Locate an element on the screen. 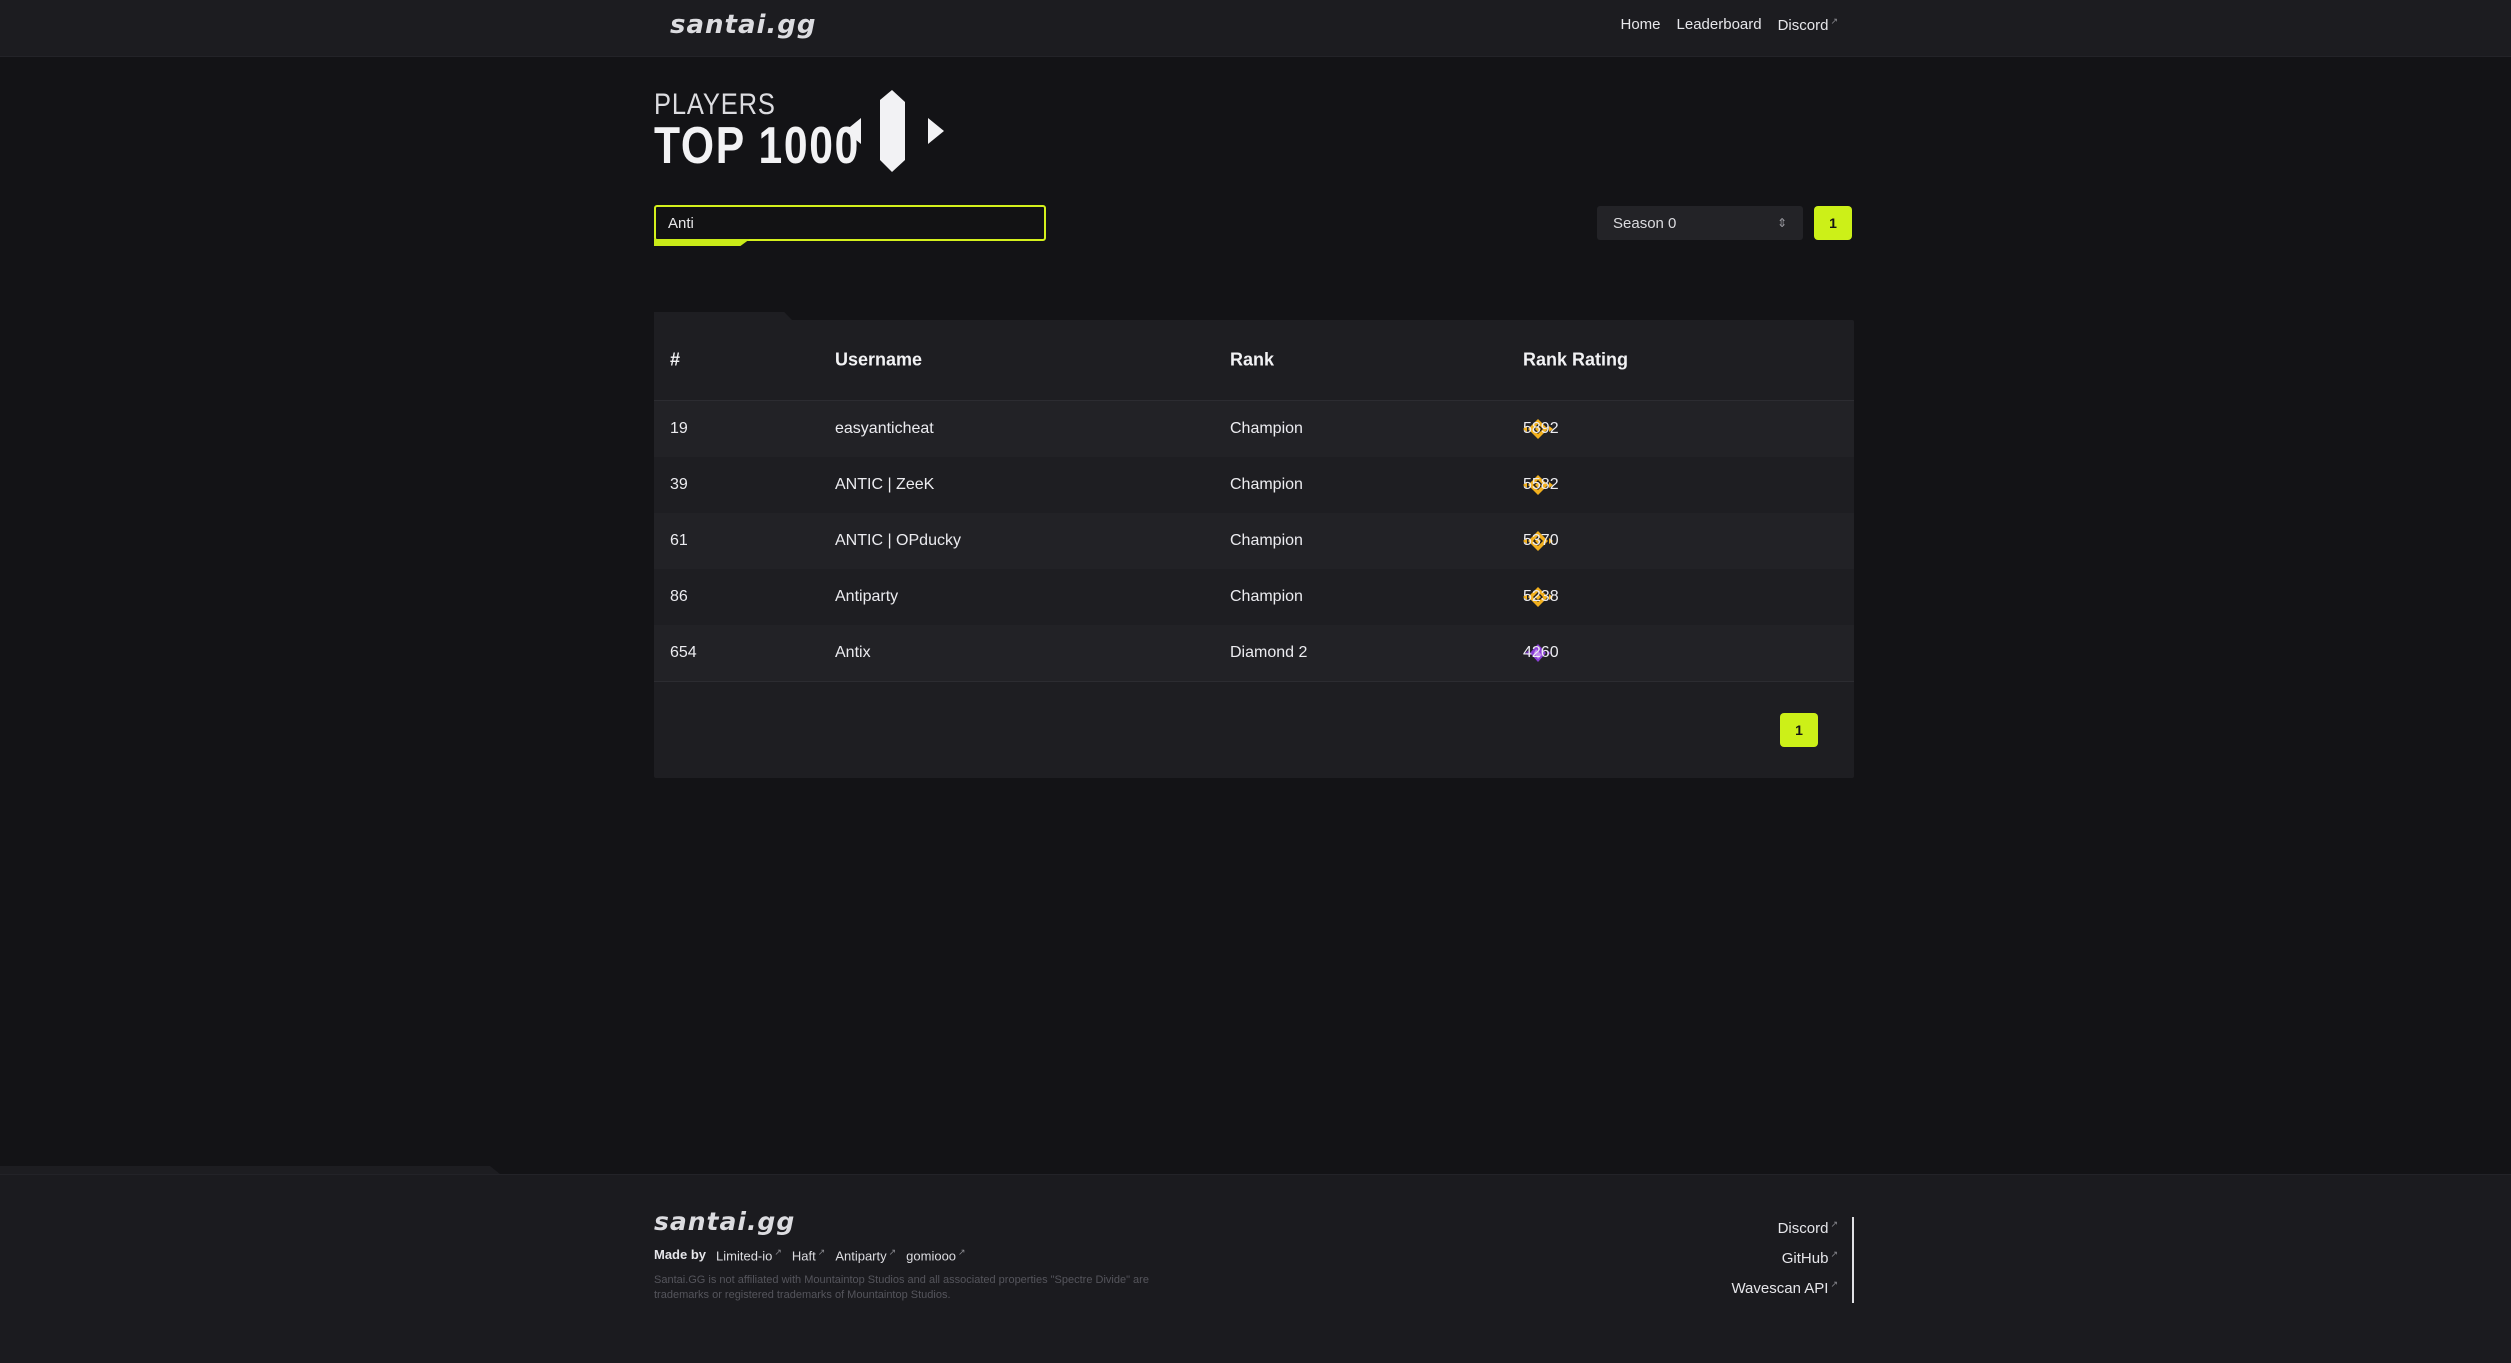  search-container is located at coordinates (850, 225).